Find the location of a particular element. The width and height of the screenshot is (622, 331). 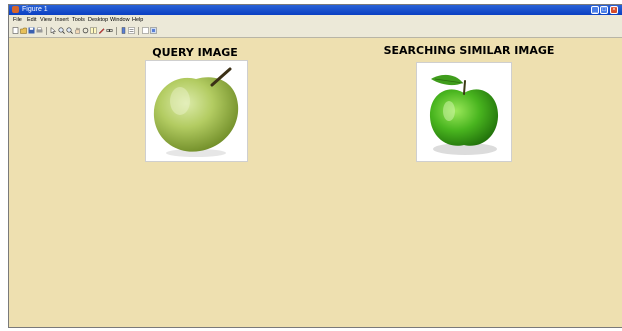

datacursor-icon is located at coordinates (93, 30).